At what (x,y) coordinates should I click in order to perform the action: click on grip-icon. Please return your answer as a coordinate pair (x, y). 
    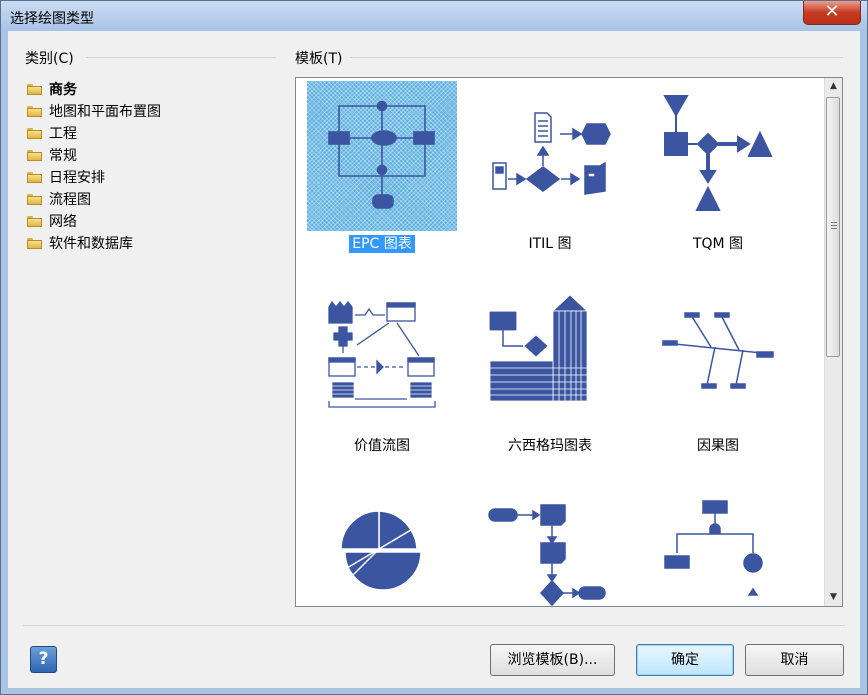
    Looking at the image, I should click on (834, 225).